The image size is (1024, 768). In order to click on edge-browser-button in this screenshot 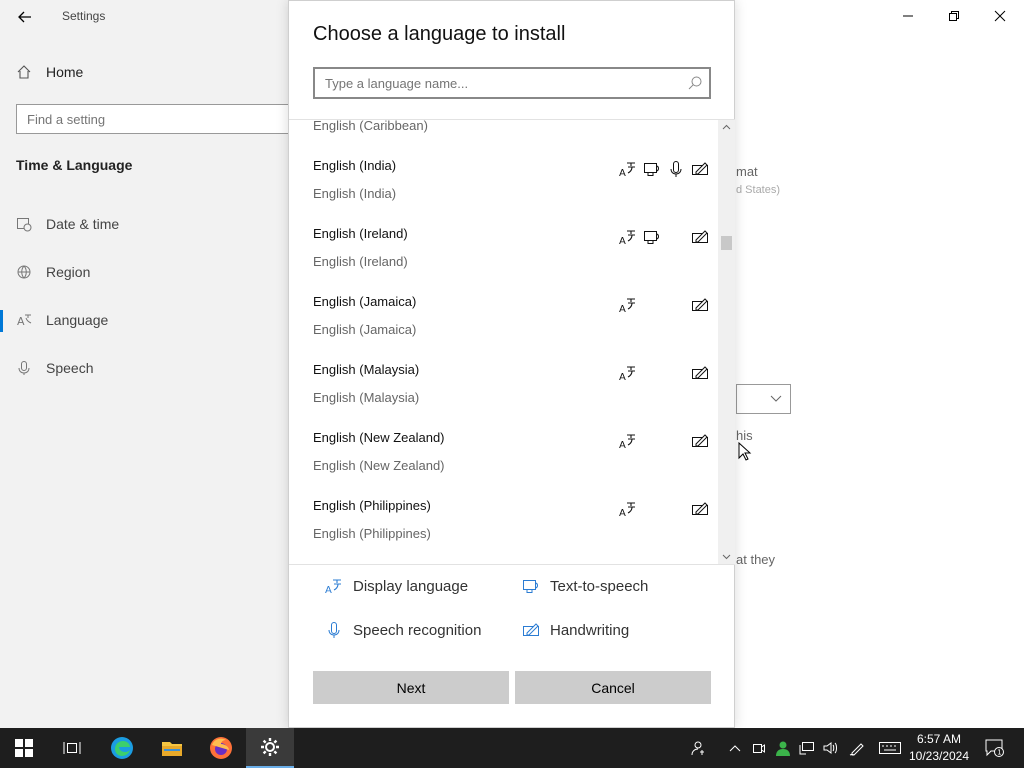, I will do `click(122, 748)`.